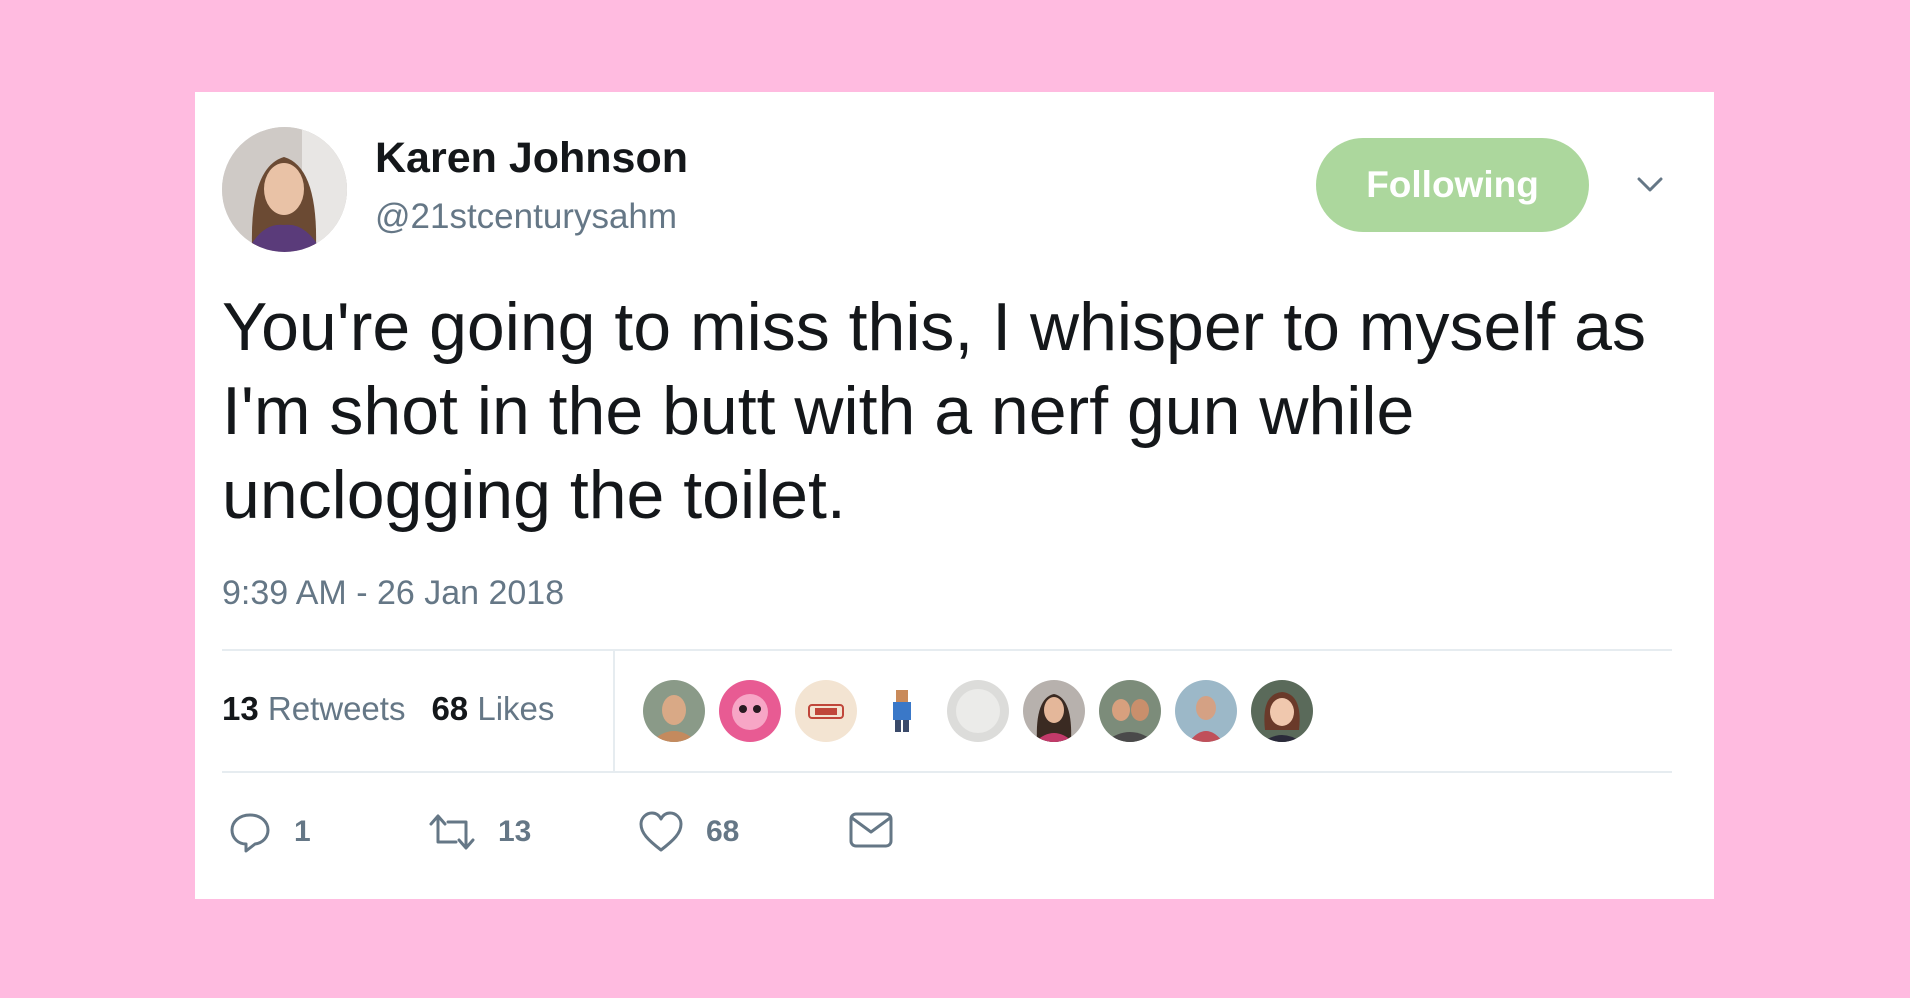 The image size is (1910, 998). Describe the element at coordinates (516, 708) in the screenshot. I see `likes-label: Likes` at that location.